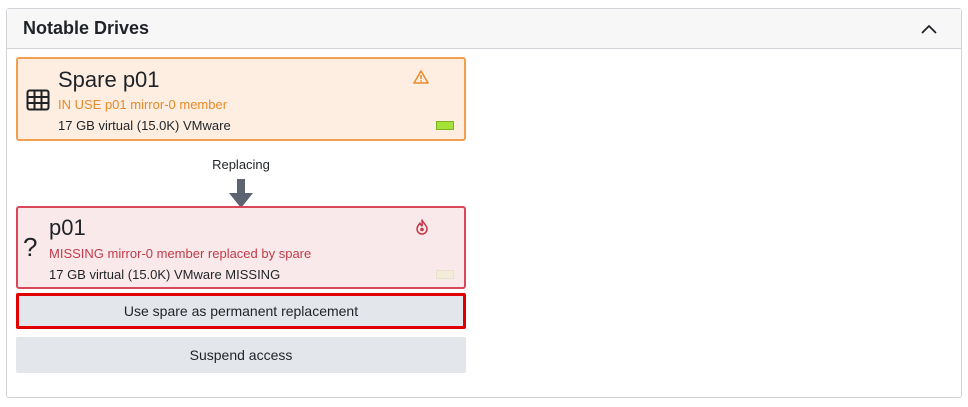  I want to click on spare-drive-status: IN USE p01 mirror-0 member, so click(143, 104).